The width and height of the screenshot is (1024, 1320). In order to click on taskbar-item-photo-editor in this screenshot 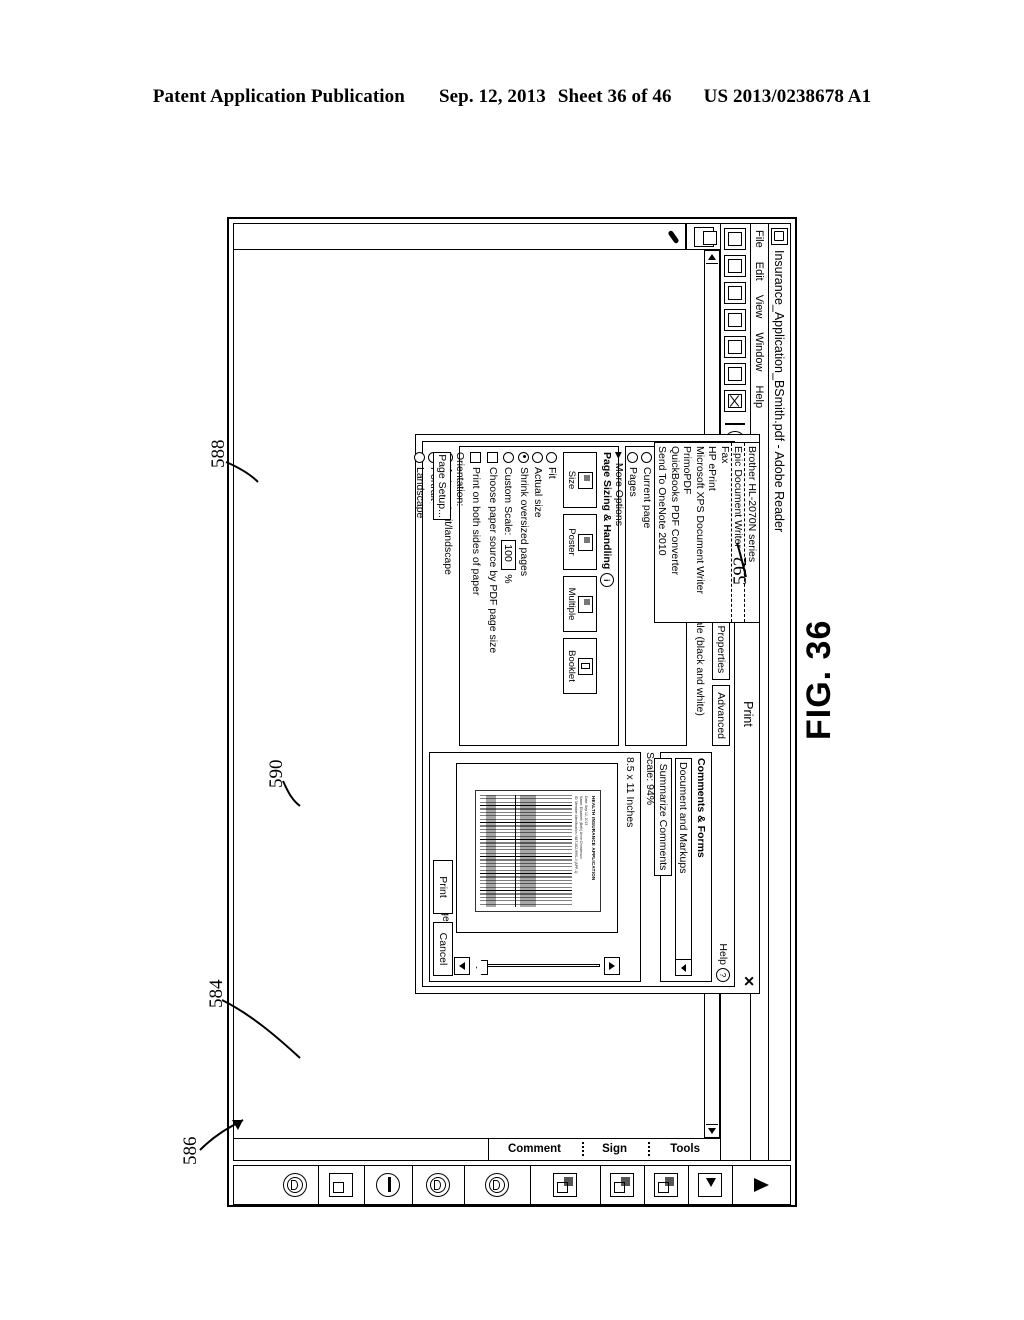, I will do `click(622, 1185)`.